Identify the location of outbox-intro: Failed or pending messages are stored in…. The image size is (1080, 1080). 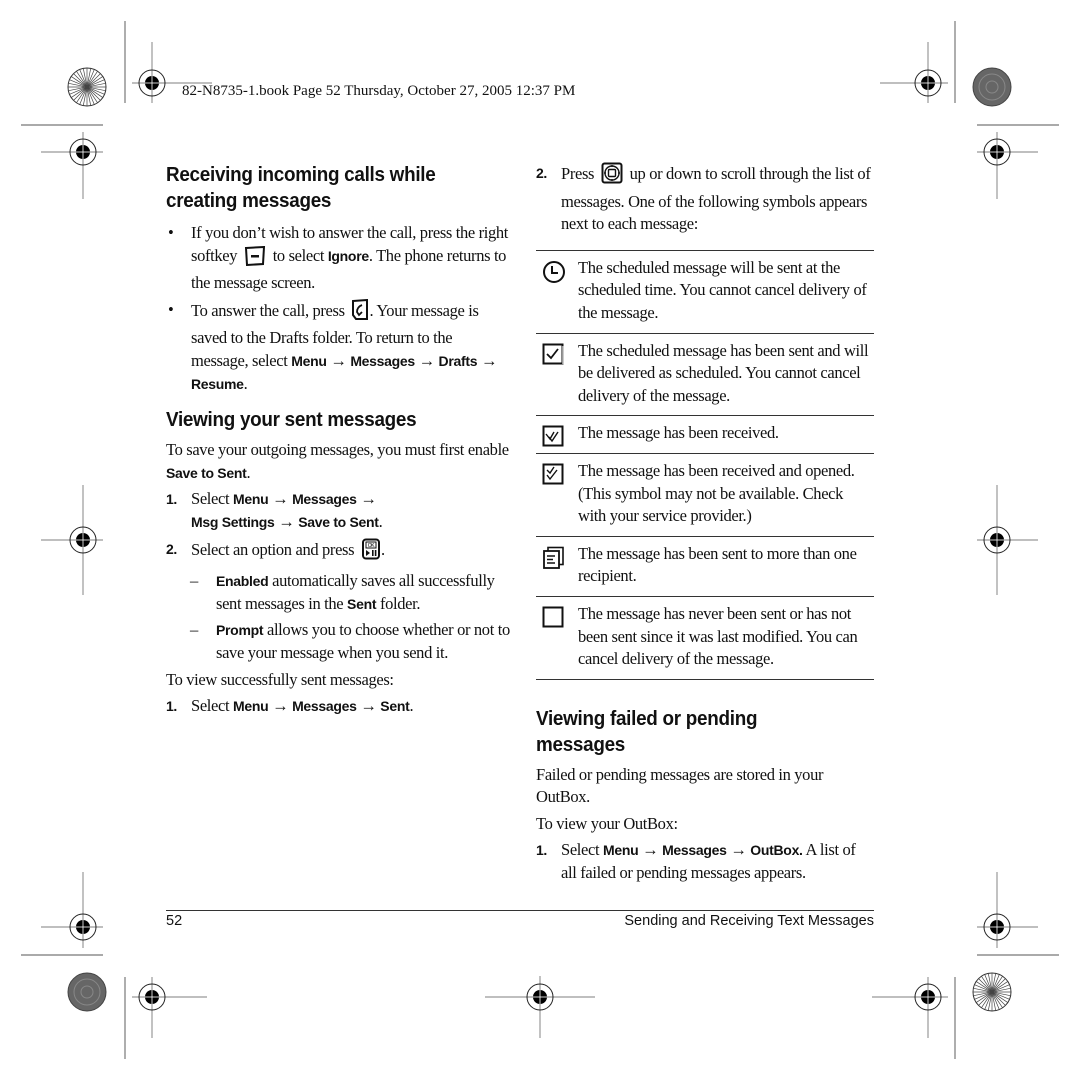
(680, 785).